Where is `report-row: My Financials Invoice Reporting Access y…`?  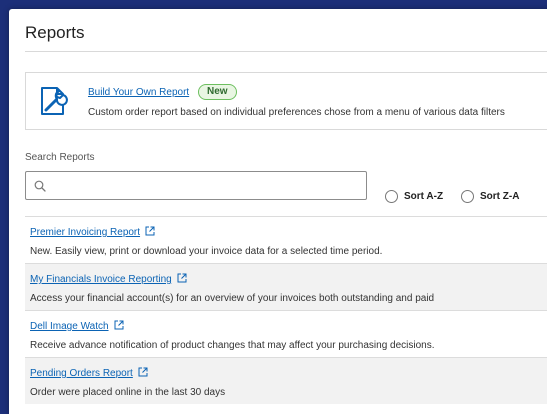
report-row: My Financials Invoice Reporting Access y… is located at coordinates (286, 286).